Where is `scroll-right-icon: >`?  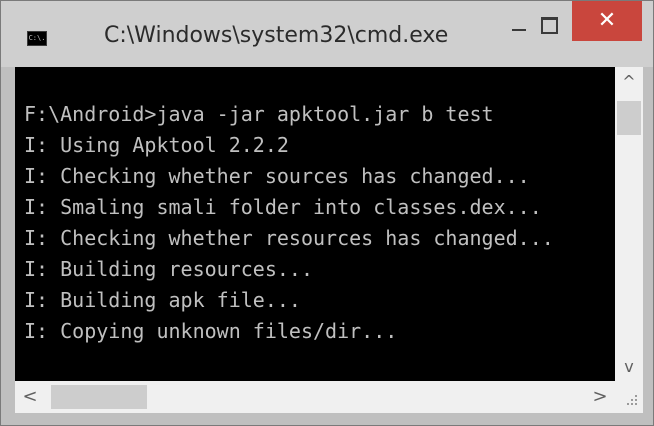
scroll-right-icon: > is located at coordinates (600, 397).